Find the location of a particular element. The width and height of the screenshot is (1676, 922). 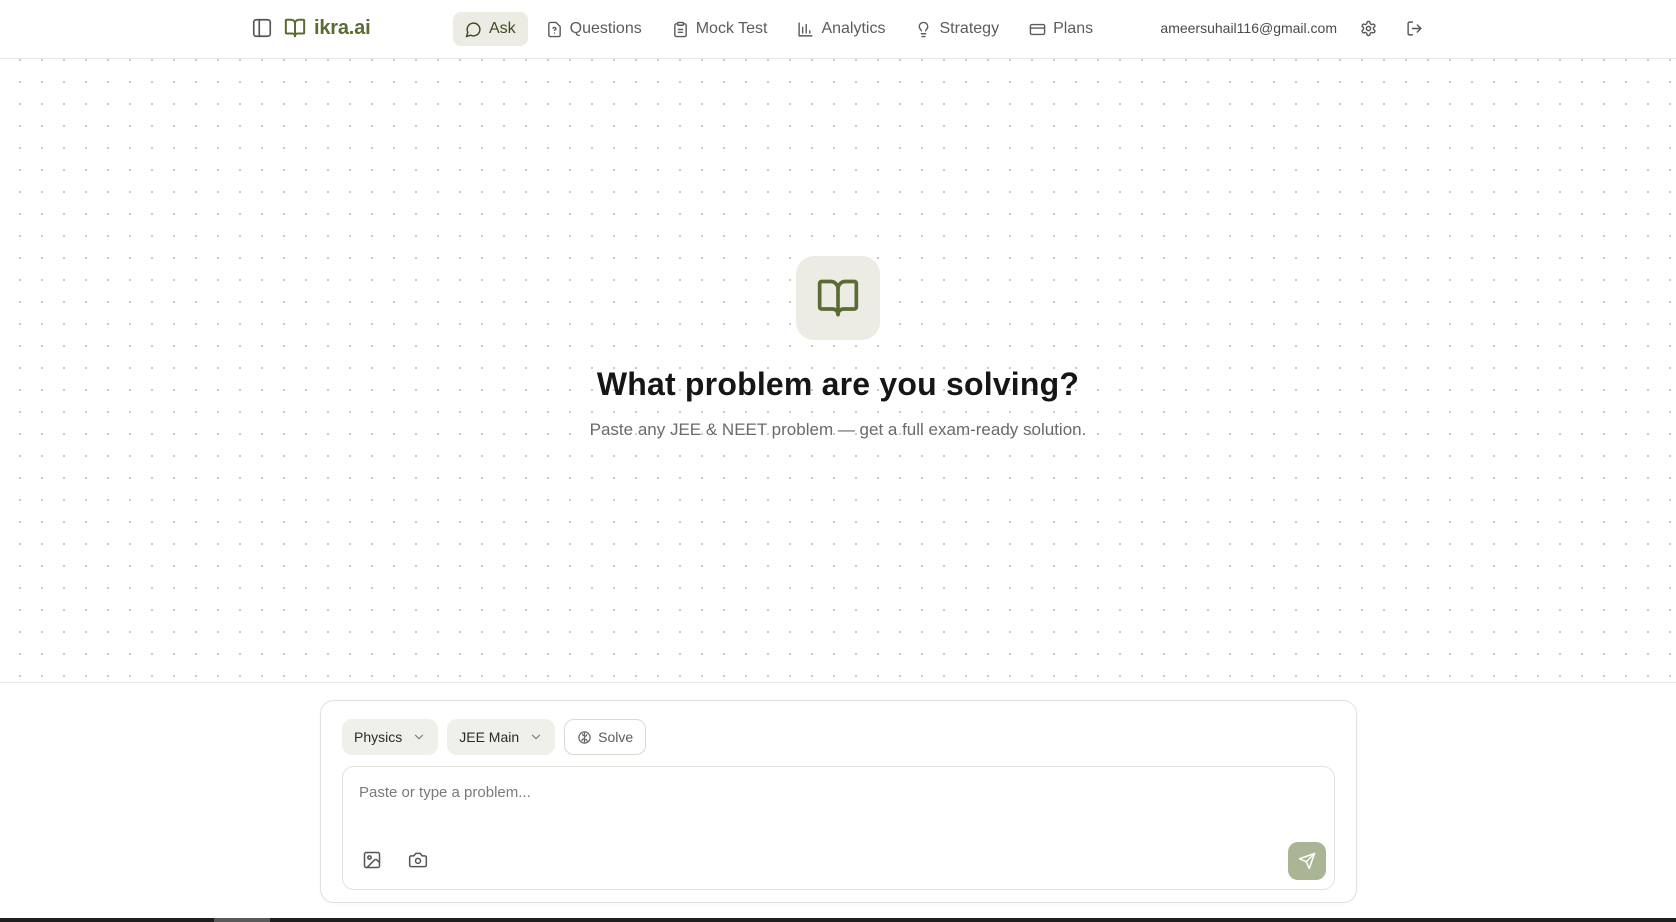

image-icon is located at coordinates (372, 860).